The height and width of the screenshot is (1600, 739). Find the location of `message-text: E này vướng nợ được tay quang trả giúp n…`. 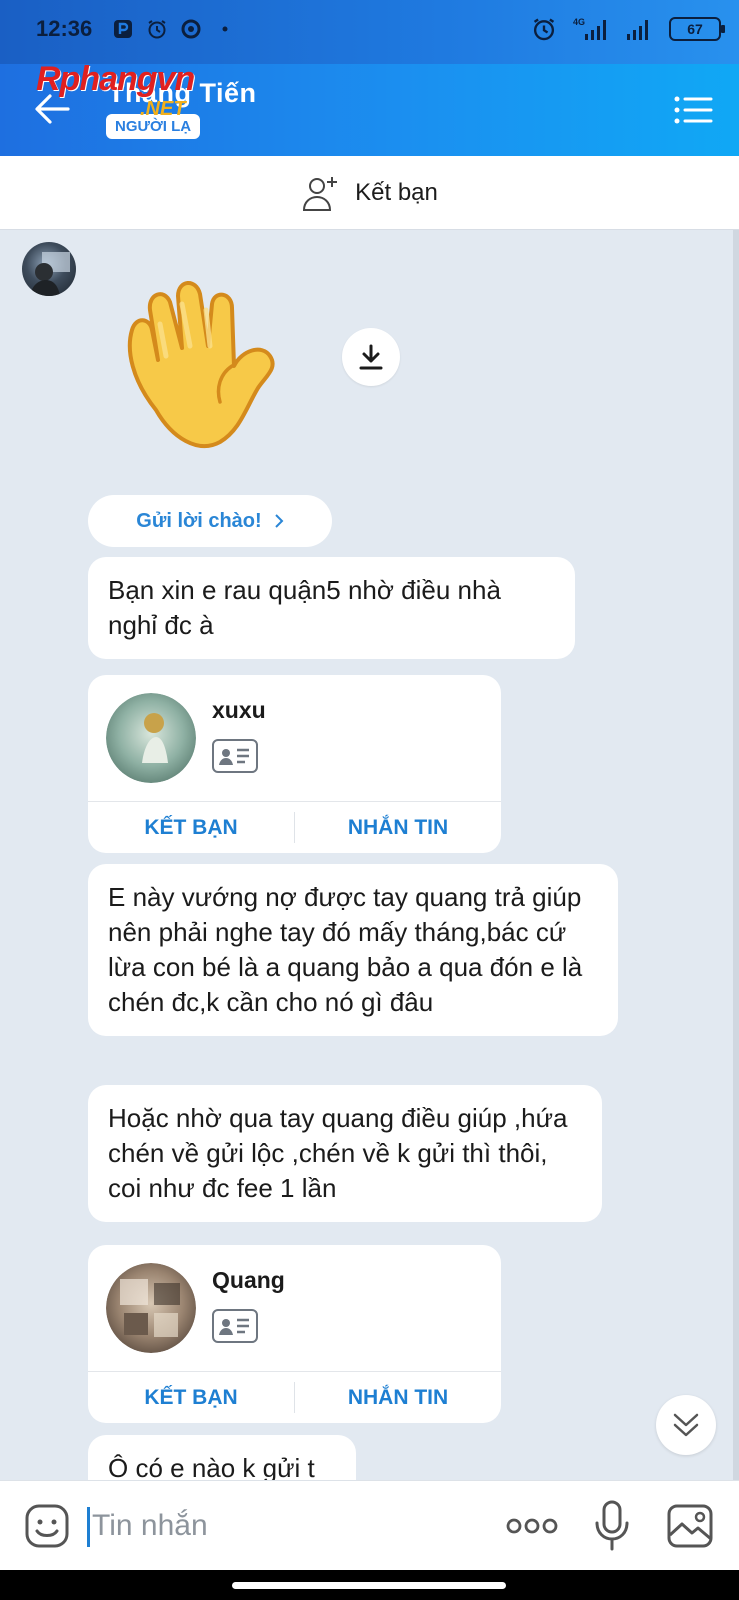

message-text: E này vướng nợ được tay quang trả giúp n… is located at coordinates (345, 949).